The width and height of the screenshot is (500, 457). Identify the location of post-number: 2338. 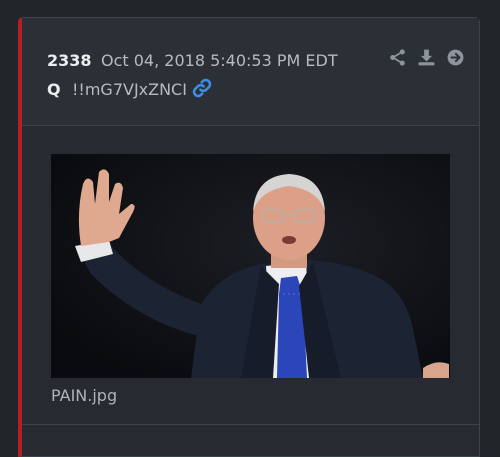
(69, 60).